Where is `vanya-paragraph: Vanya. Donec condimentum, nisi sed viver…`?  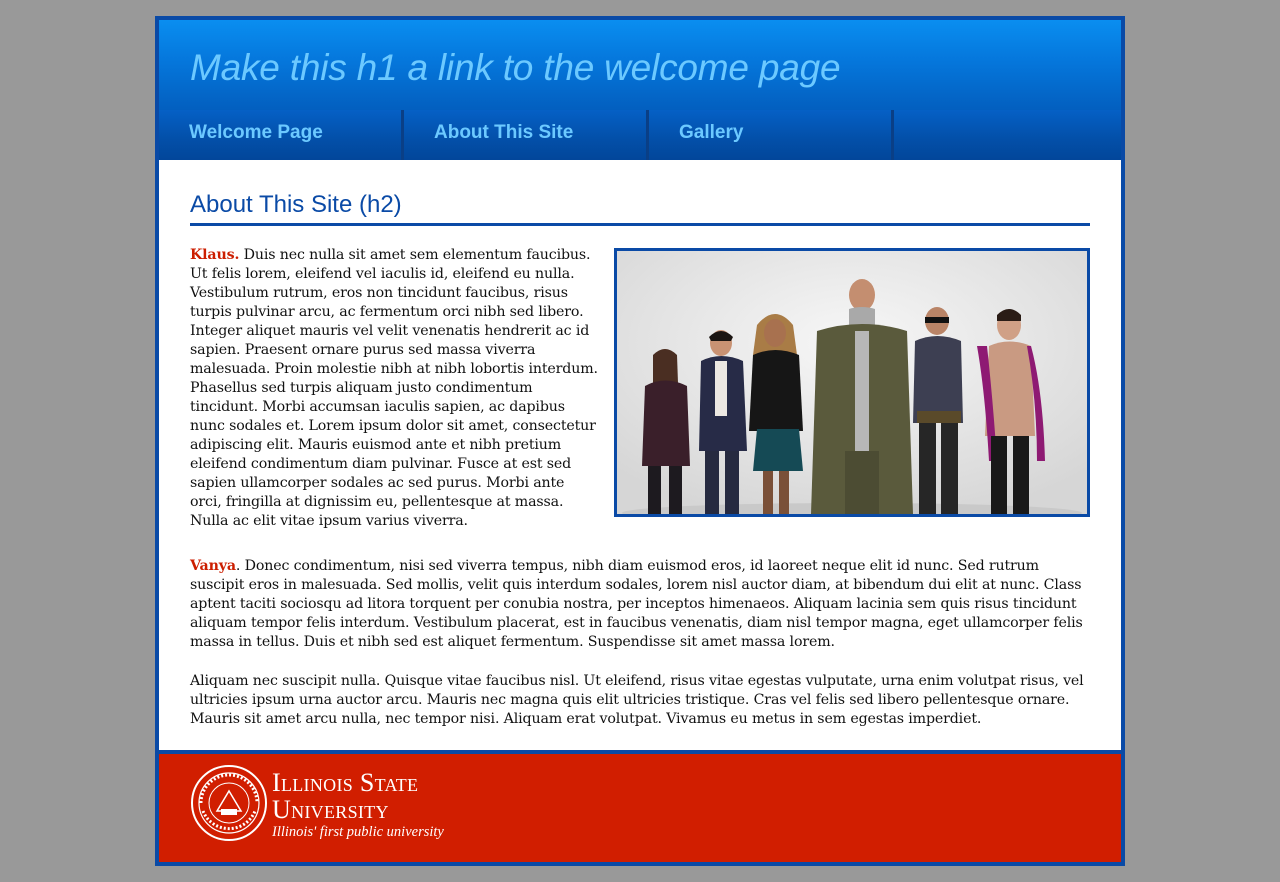 vanya-paragraph: Vanya. Donec condimentum, nisi sed viver… is located at coordinates (640, 604).